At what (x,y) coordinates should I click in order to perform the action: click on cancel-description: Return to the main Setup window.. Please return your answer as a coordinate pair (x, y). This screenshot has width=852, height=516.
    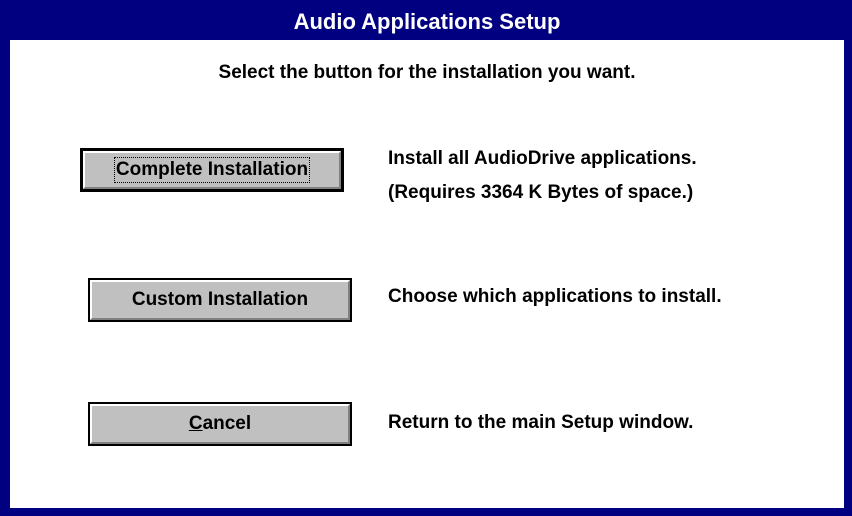
    Looking at the image, I should click on (540, 423).